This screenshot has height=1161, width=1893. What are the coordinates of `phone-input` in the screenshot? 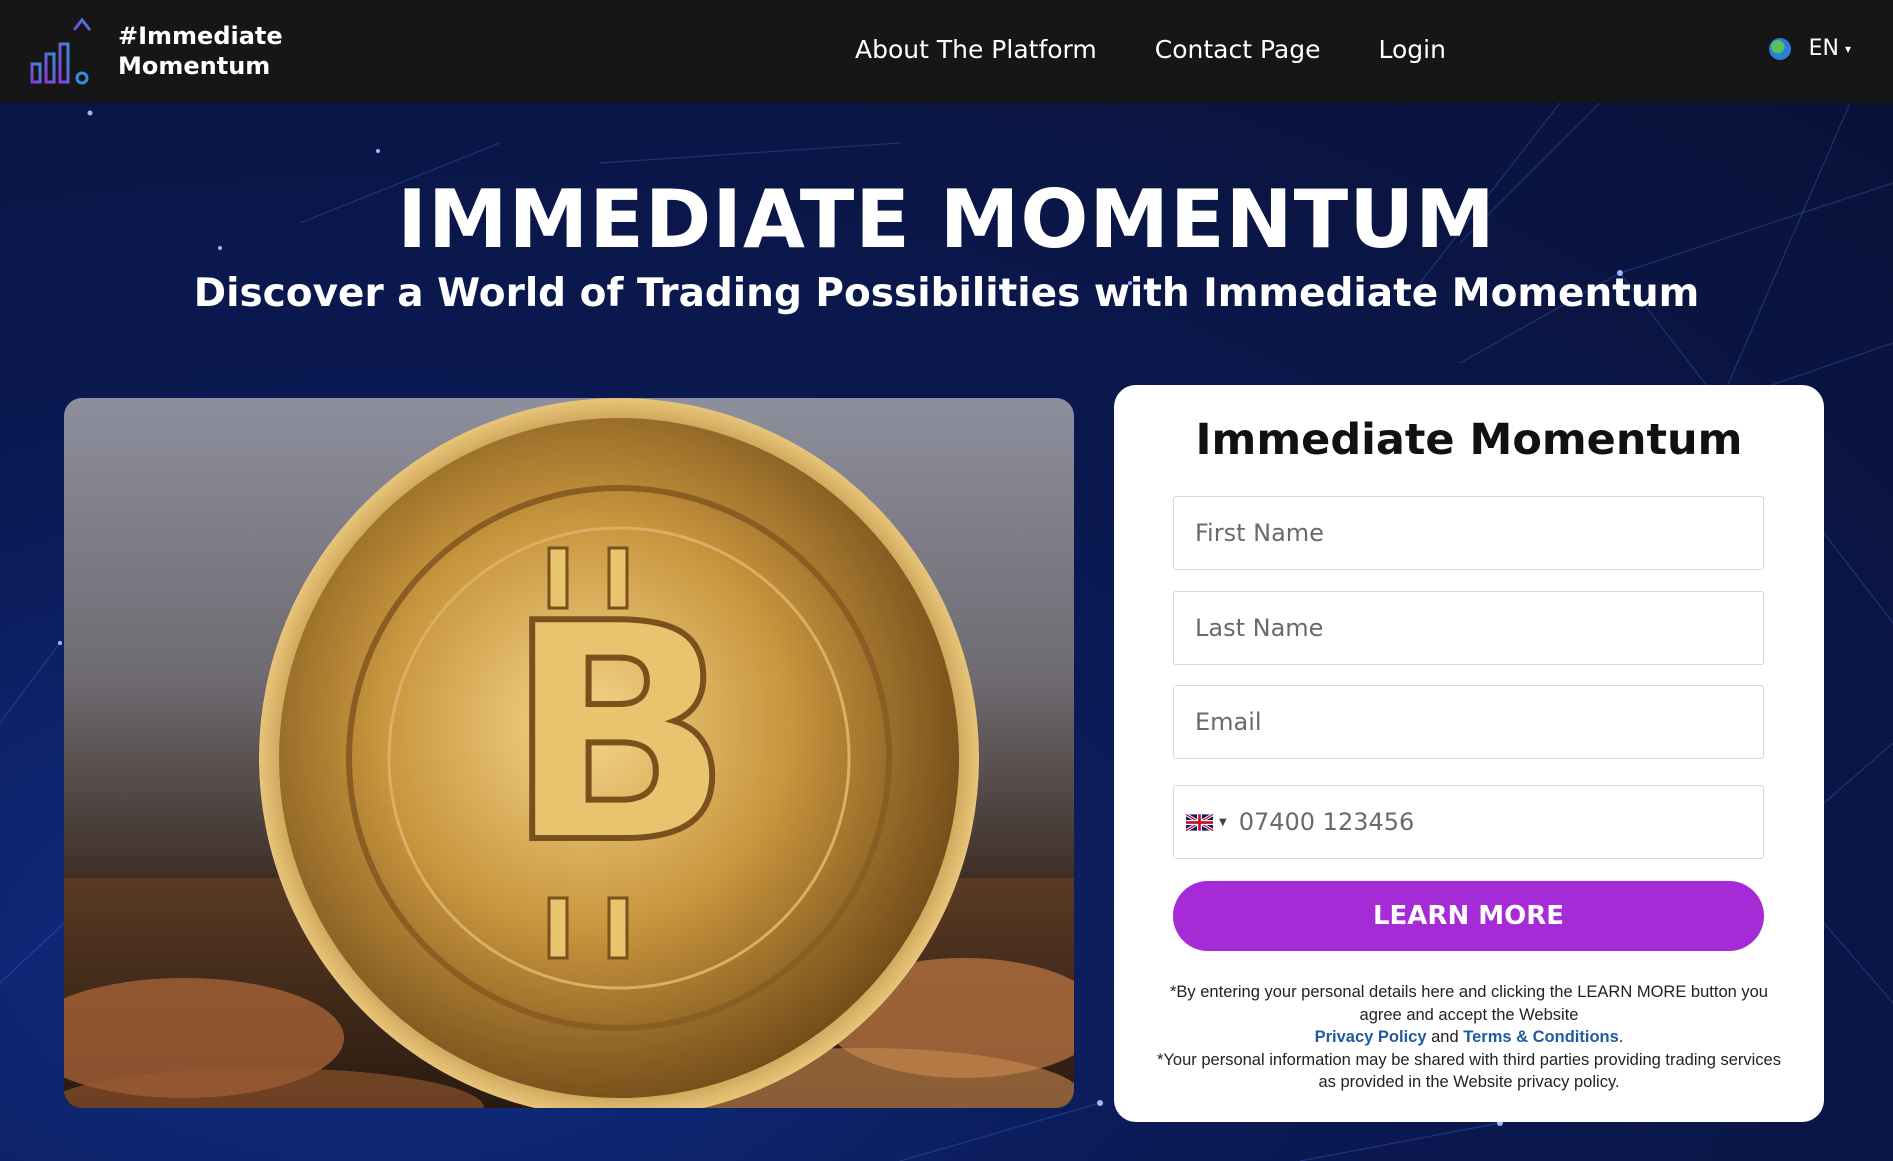 It's located at (1500, 822).